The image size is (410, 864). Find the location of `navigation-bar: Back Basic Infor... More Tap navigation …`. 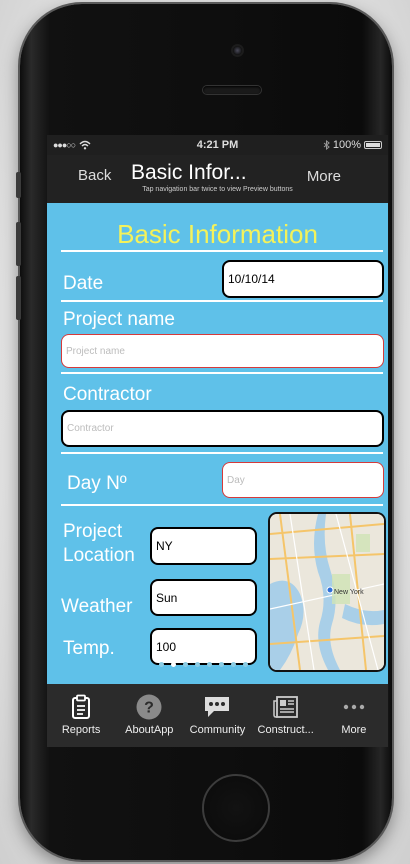

navigation-bar: Back Basic Infor... More Tap navigation … is located at coordinates (217, 179).